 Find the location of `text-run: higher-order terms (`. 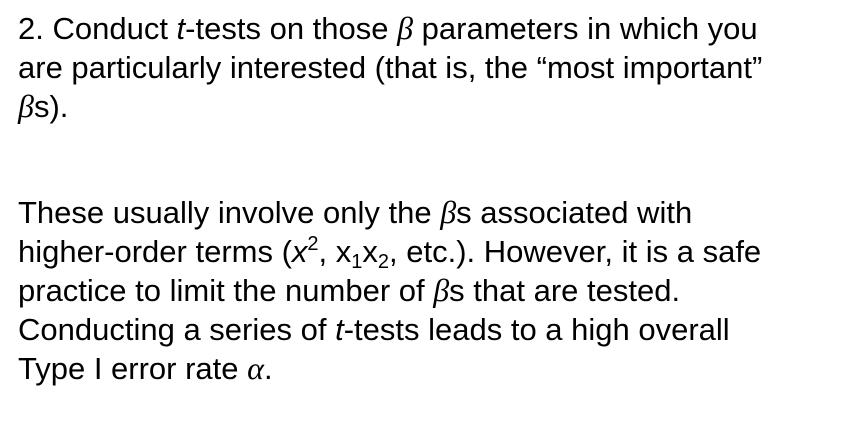

text-run: higher-order terms ( is located at coordinates (155, 251).